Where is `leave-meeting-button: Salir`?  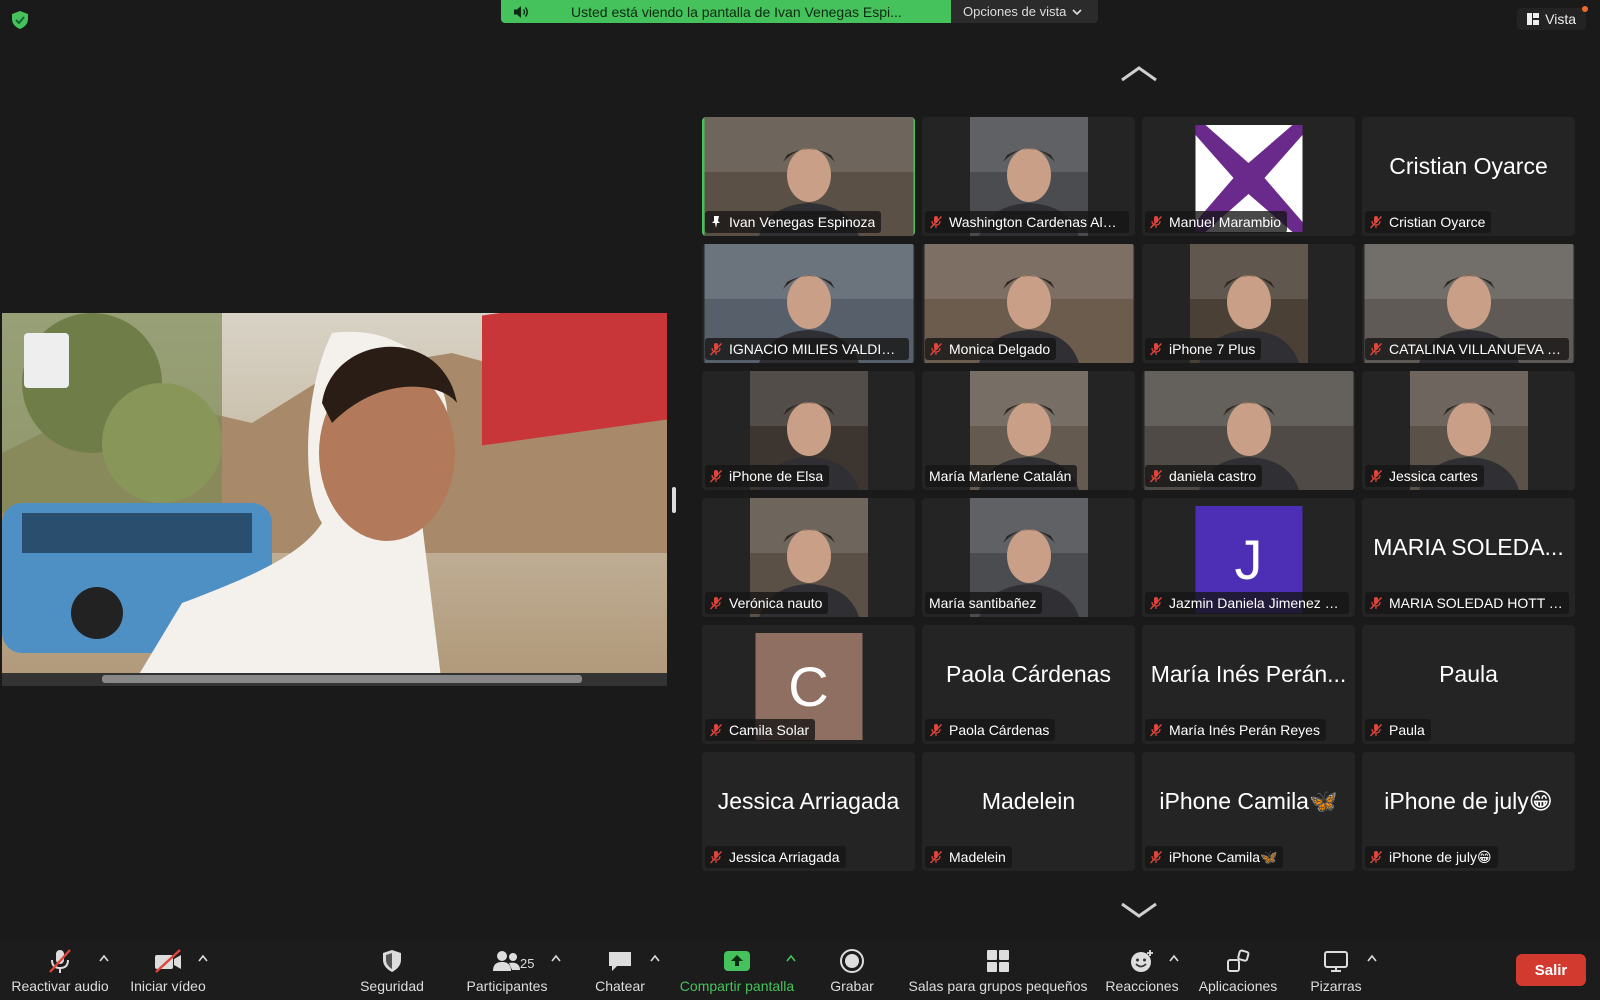 leave-meeting-button: Salir is located at coordinates (1551, 970).